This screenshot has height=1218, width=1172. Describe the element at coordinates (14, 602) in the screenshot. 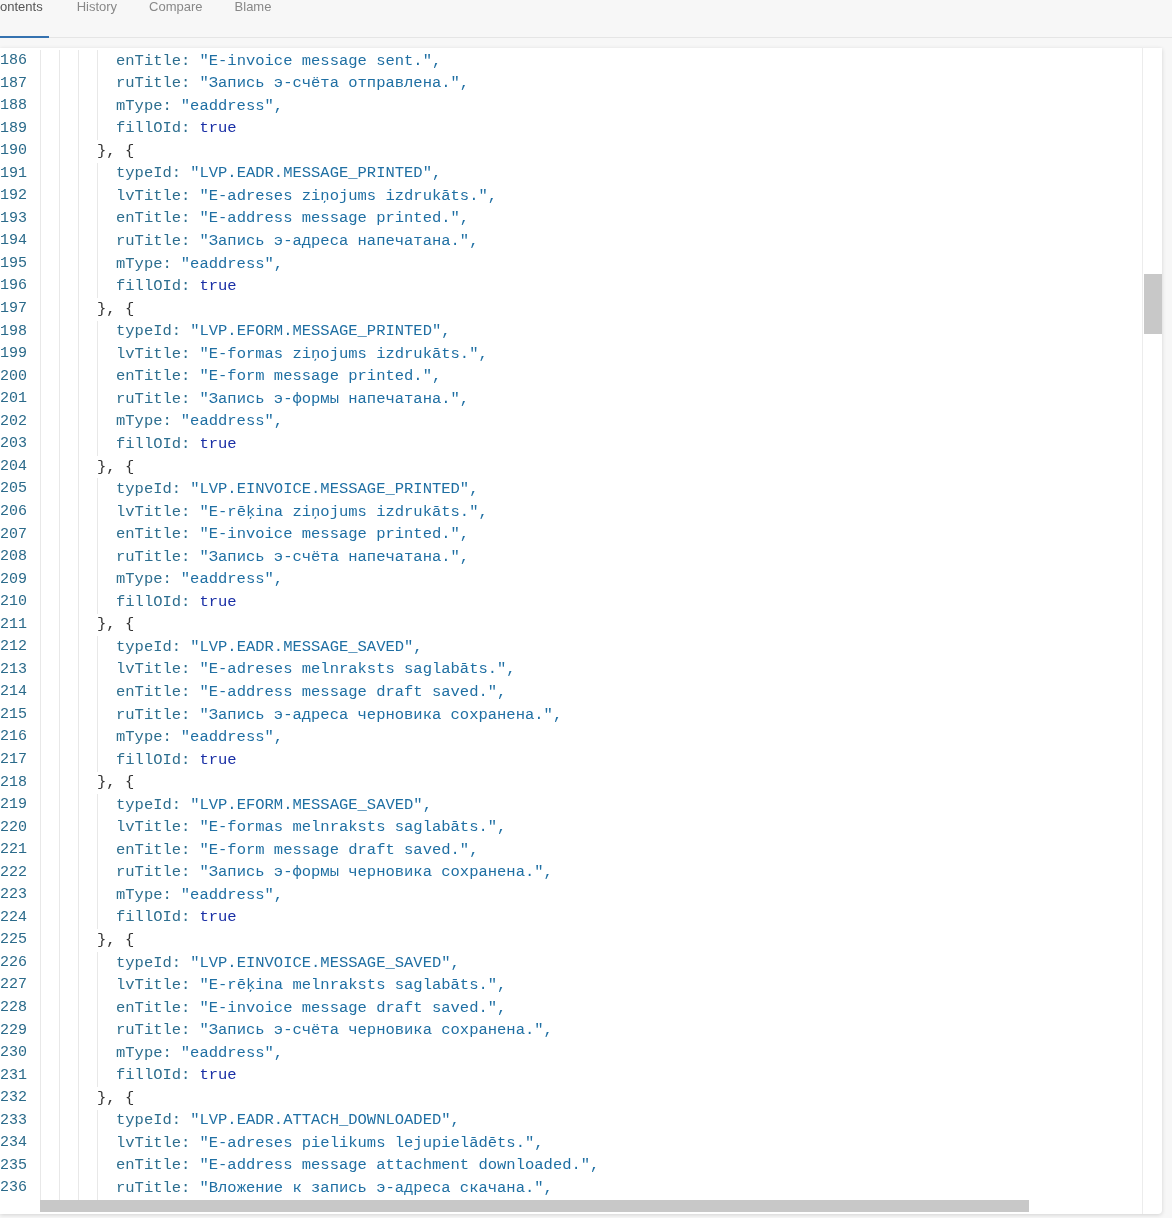

I see `line-number: 210` at that location.